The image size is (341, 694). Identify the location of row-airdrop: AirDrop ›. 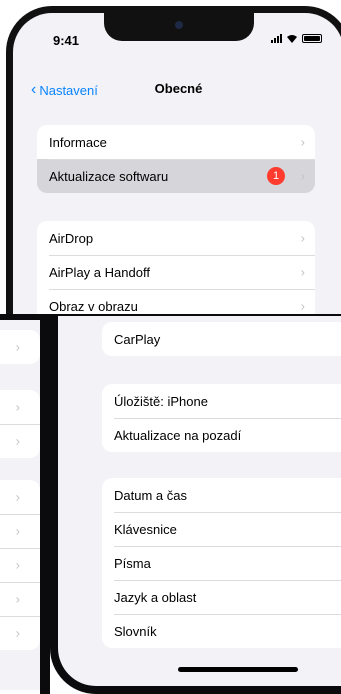
(176, 238).